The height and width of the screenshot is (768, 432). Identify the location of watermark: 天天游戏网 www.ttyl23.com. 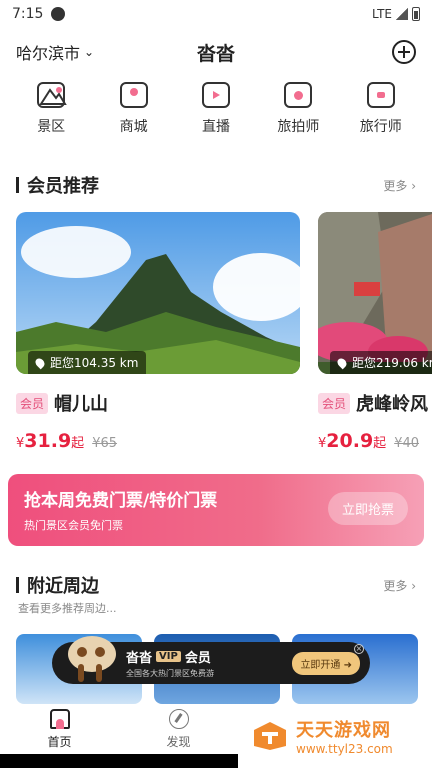
(335, 736).